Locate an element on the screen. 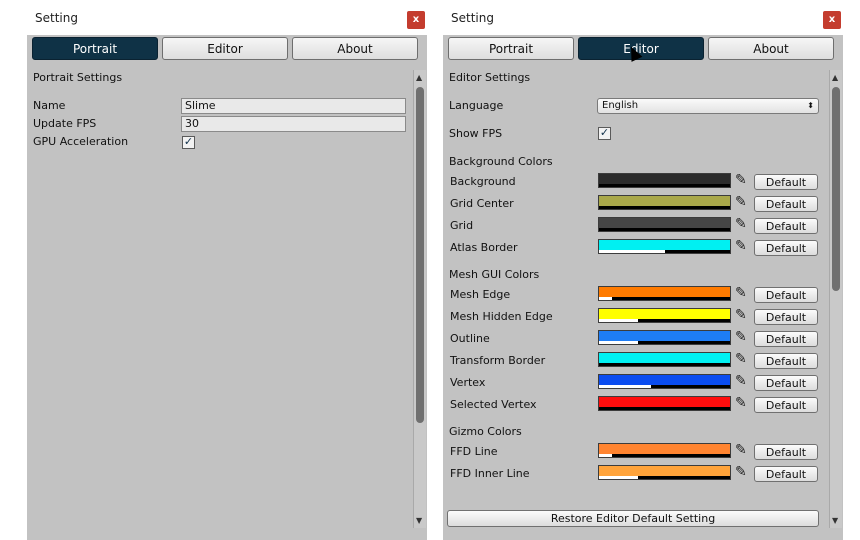  color-label: Vertex is located at coordinates (468, 382).